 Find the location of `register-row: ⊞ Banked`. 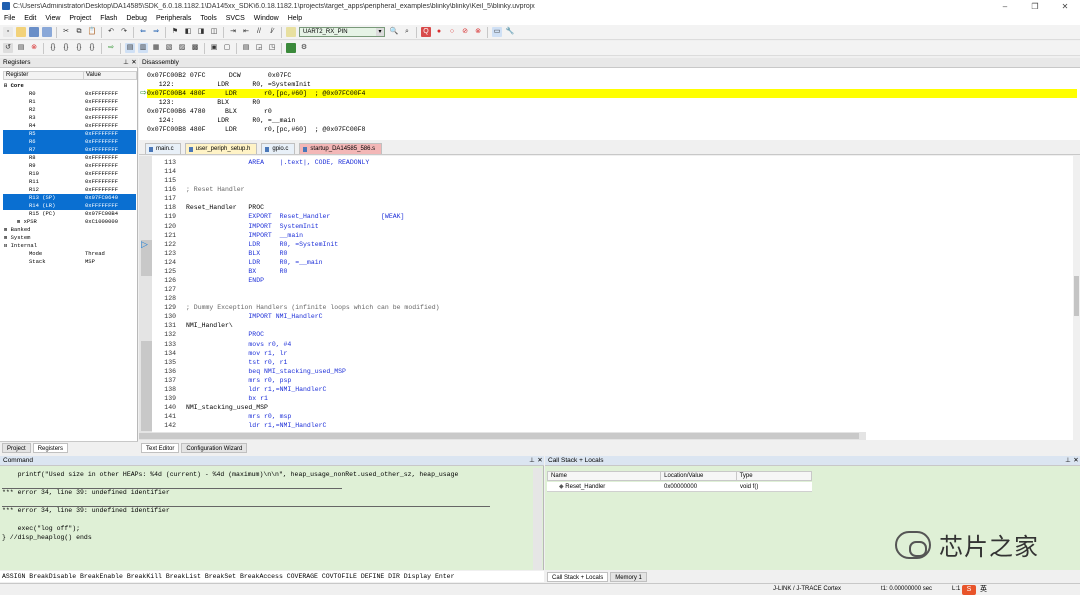

register-row: ⊞ Banked is located at coordinates (69, 230).